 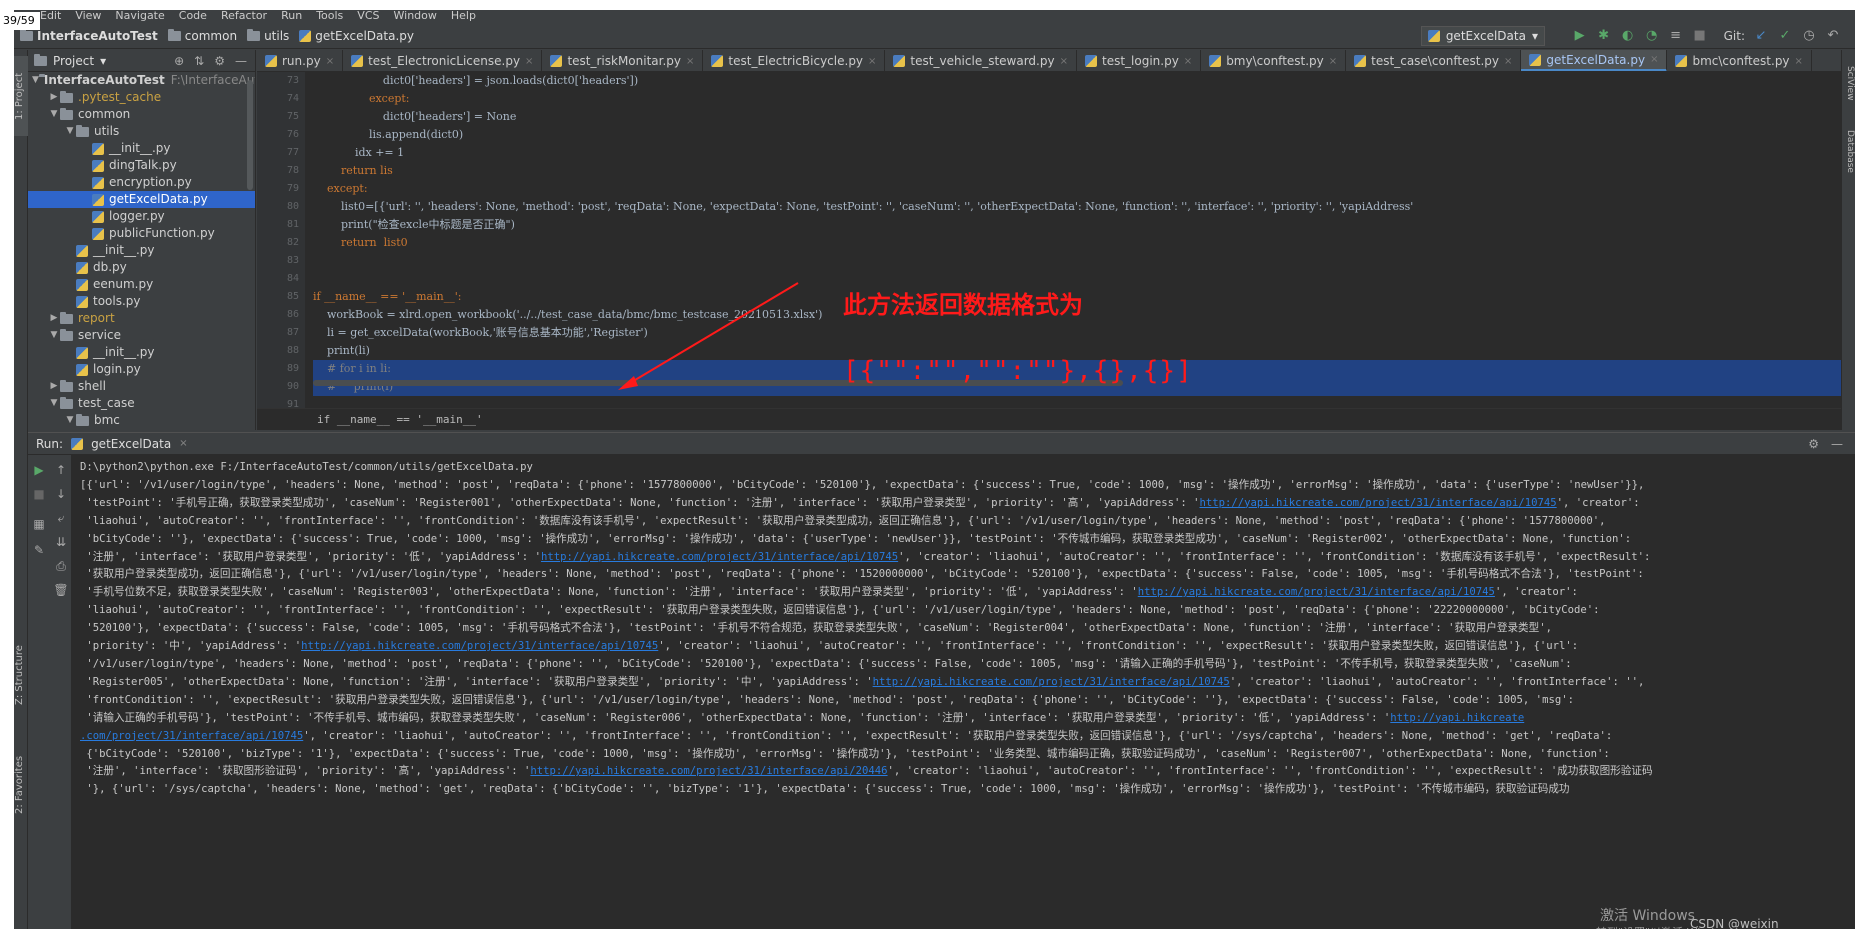 I want to click on editor-tab: test_riskMonitar.py ×, so click(x=623, y=60).